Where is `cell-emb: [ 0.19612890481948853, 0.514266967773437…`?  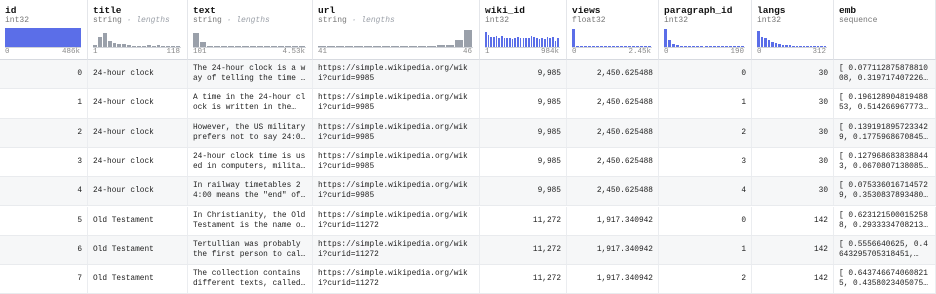
cell-emb: [ 0.19612890481948853, 0.514266967773437… is located at coordinates (885, 103).